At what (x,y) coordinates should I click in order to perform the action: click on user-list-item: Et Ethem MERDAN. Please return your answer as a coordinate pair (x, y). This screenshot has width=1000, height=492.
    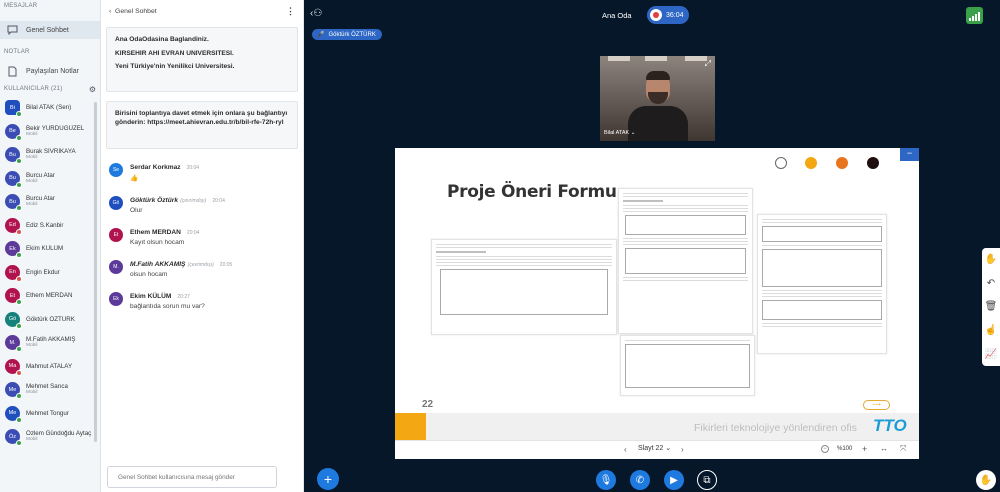
    Looking at the image, I should click on (50, 296).